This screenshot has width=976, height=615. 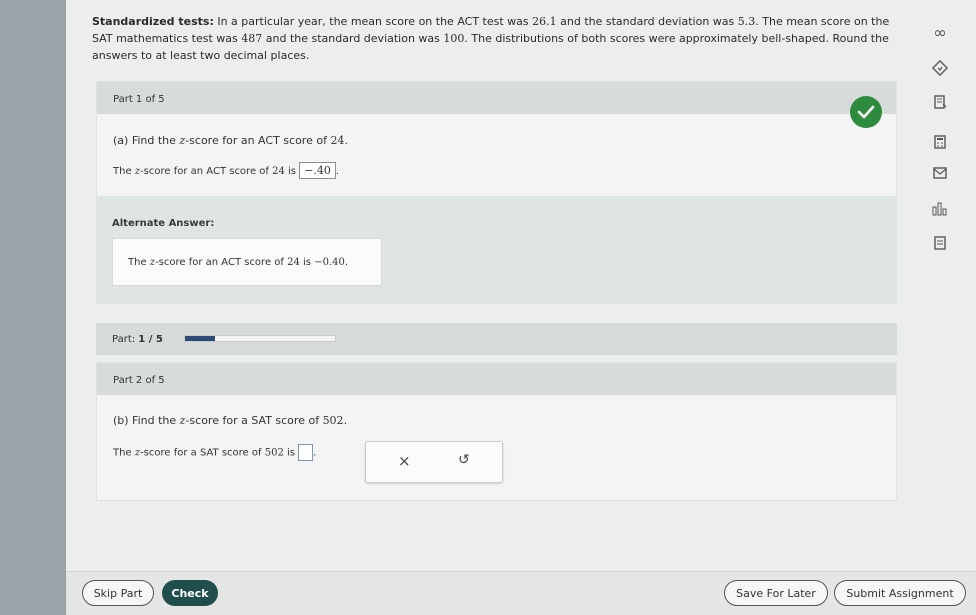 What do you see at coordinates (153, 21) in the screenshot?
I see `problem-title: Standardized tests:` at bounding box center [153, 21].